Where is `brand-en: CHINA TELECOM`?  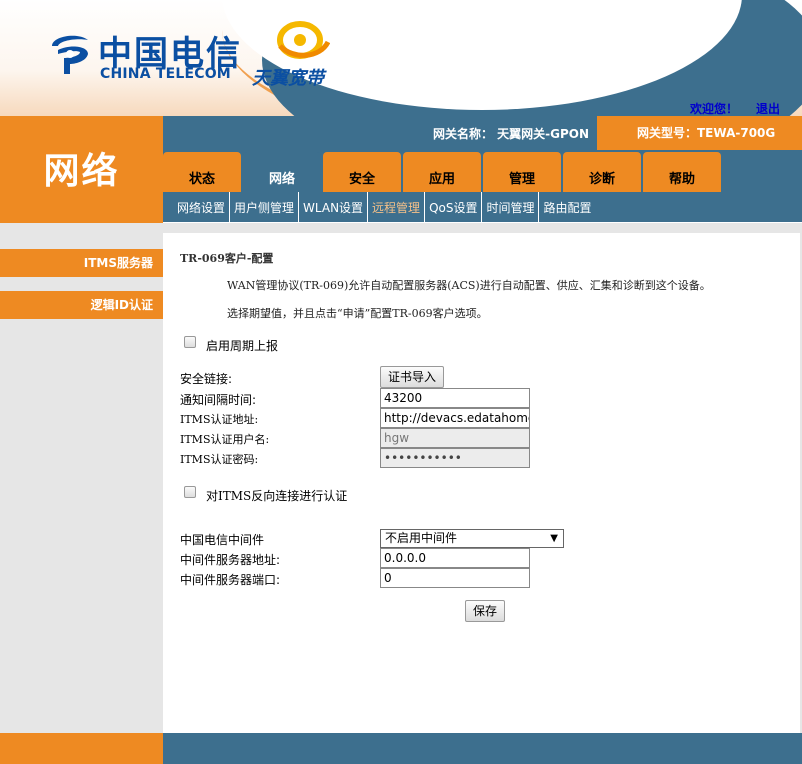
brand-en: CHINA TELECOM is located at coordinates (165, 74).